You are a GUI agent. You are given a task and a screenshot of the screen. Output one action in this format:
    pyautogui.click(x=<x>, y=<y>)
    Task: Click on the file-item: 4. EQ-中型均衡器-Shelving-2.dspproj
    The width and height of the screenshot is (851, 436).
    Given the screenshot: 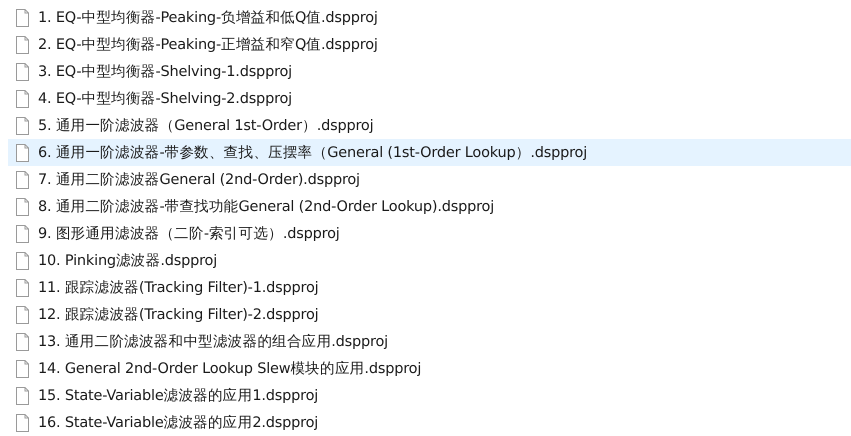 What is the action you would take?
    pyautogui.click(x=429, y=98)
    